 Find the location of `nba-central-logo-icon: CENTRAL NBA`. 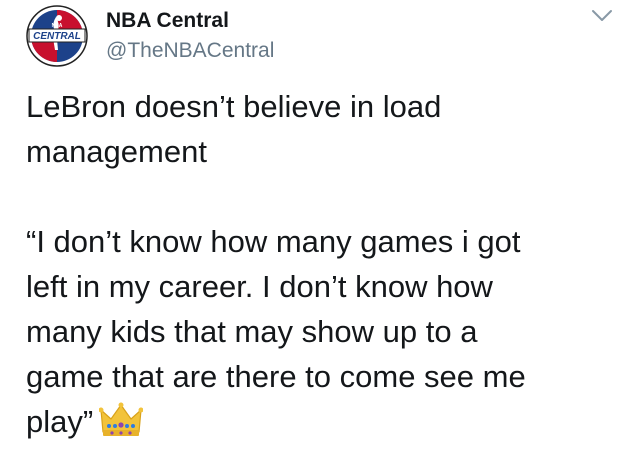

nba-central-logo-icon: CENTRAL NBA is located at coordinates (57, 36).